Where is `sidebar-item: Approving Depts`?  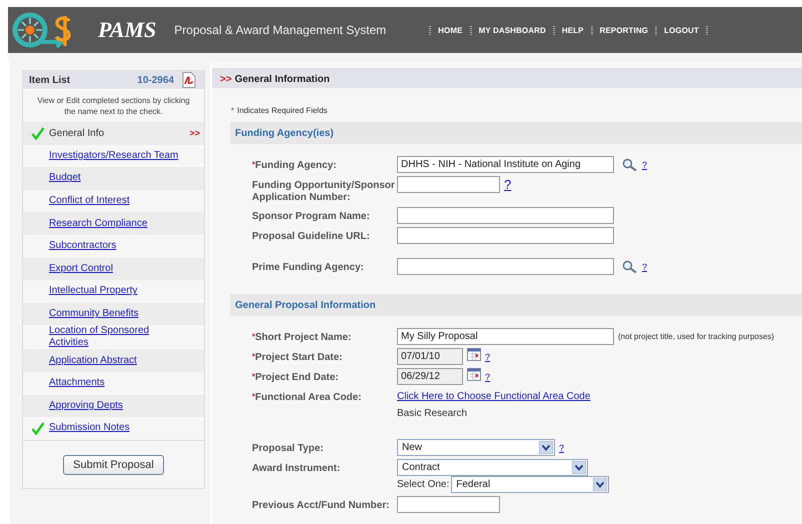
sidebar-item: Approving Depts is located at coordinates (113, 406).